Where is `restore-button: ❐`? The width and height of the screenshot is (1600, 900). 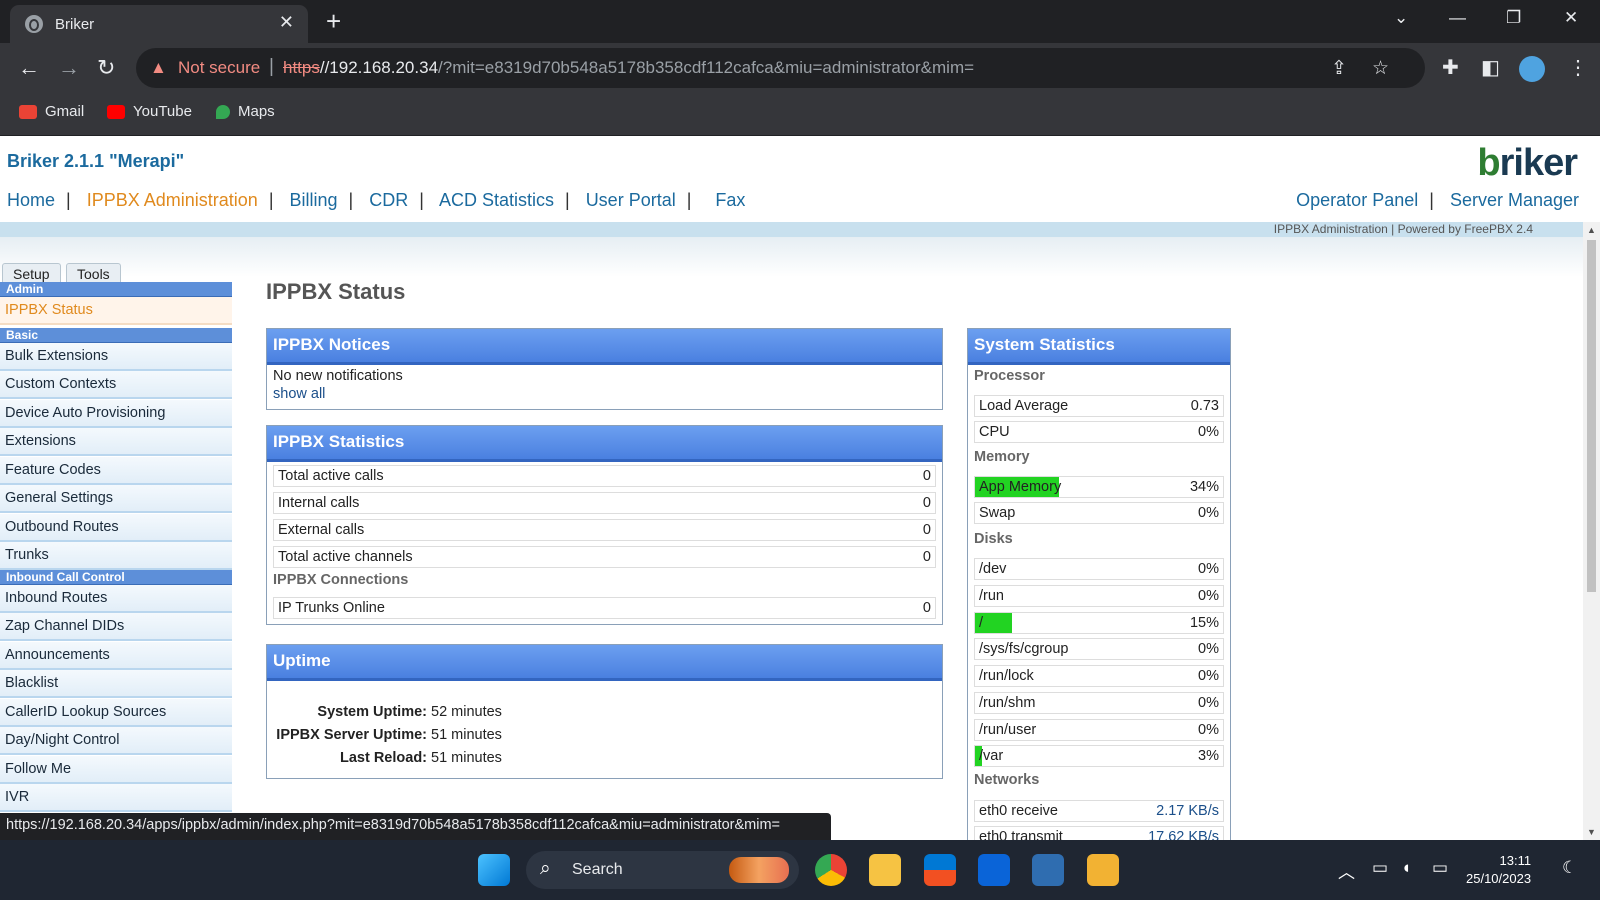 restore-button: ❐ is located at coordinates (1513, 18).